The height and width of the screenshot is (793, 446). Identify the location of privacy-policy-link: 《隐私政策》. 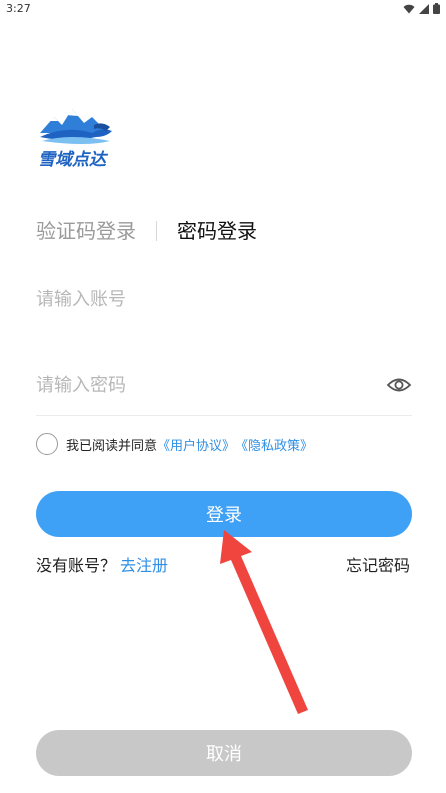
(274, 444).